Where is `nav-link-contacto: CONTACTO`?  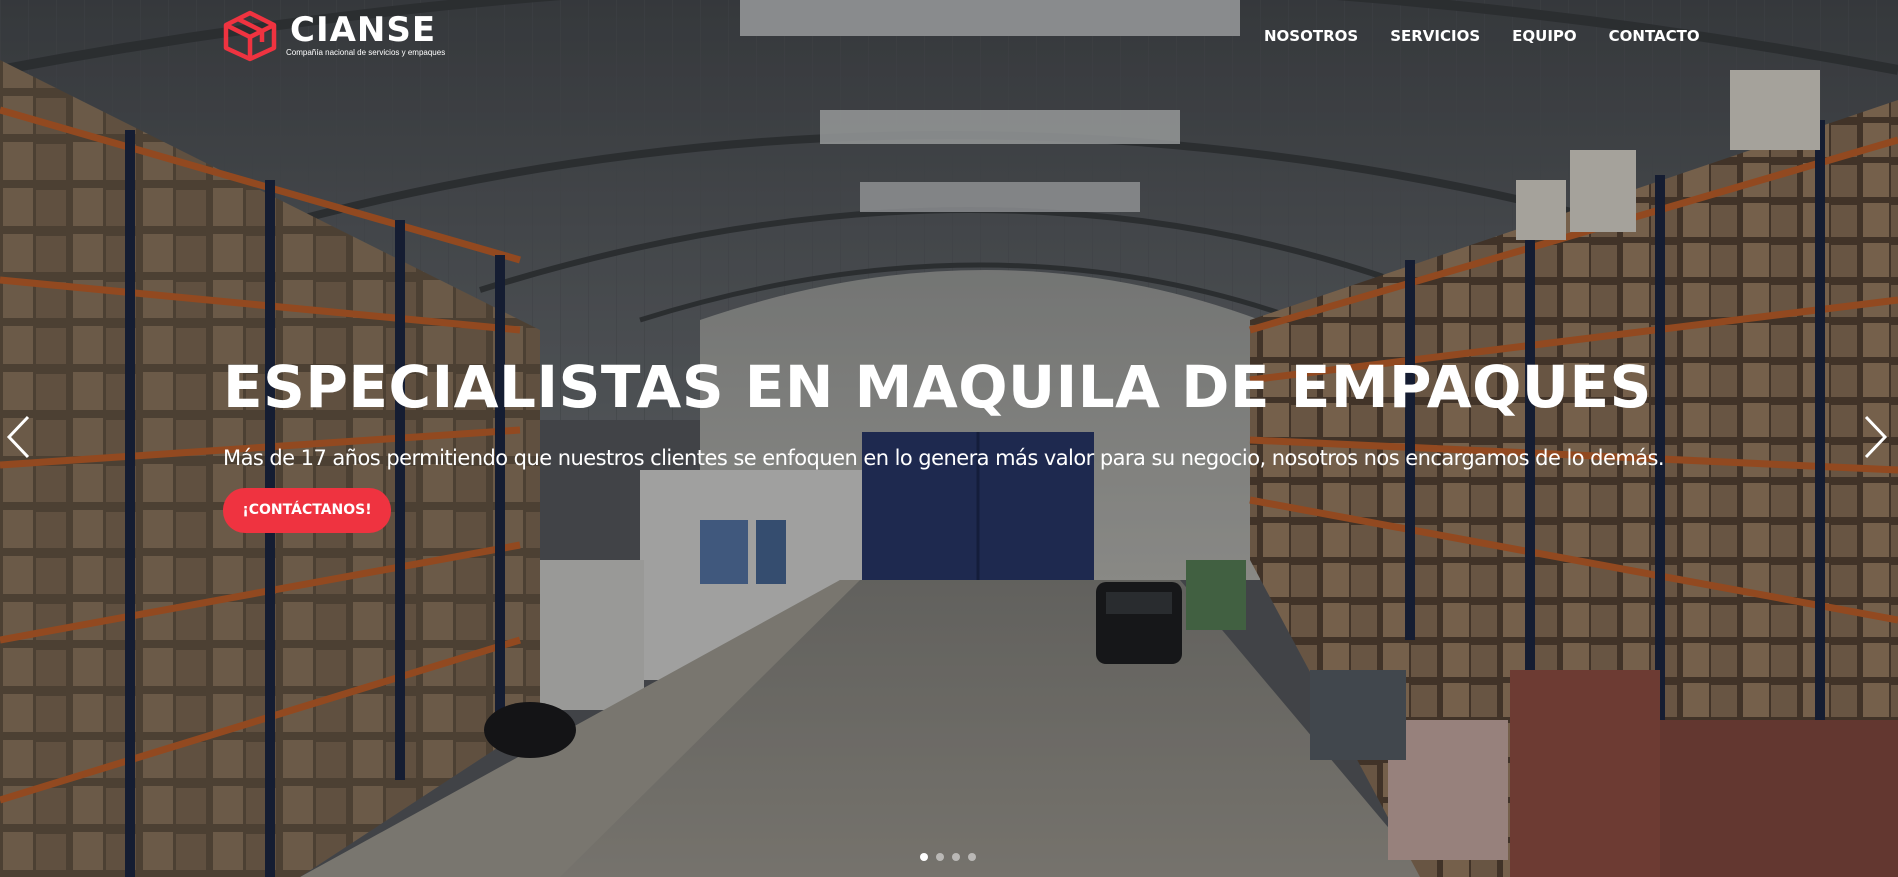 nav-link-contacto: CONTACTO is located at coordinates (1654, 36).